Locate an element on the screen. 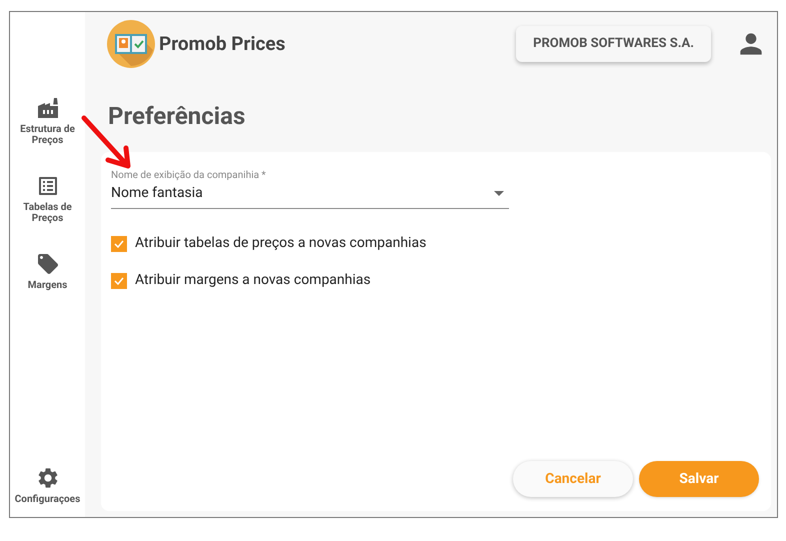 This screenshot has width=786, height=541. display-name-select: Nome de exibição da companihia * Nome fantasia is located at coordinates (310, 188).